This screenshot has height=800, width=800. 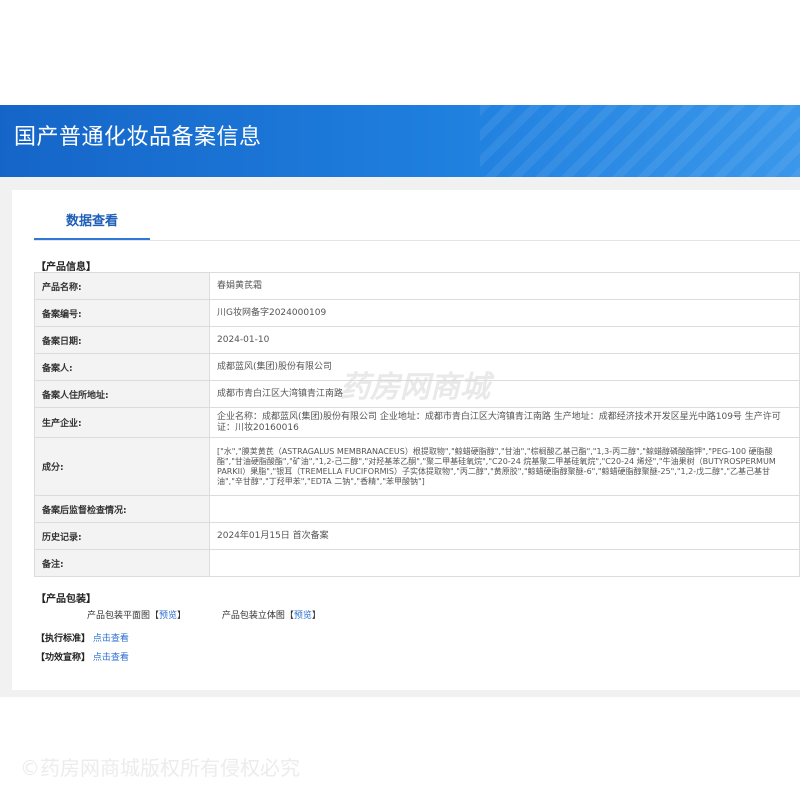 What do you see at coordinates (111, 658) in the screenshot?
I see `efficacy-view-link: 点击查看` at bounding box center [111, 658].